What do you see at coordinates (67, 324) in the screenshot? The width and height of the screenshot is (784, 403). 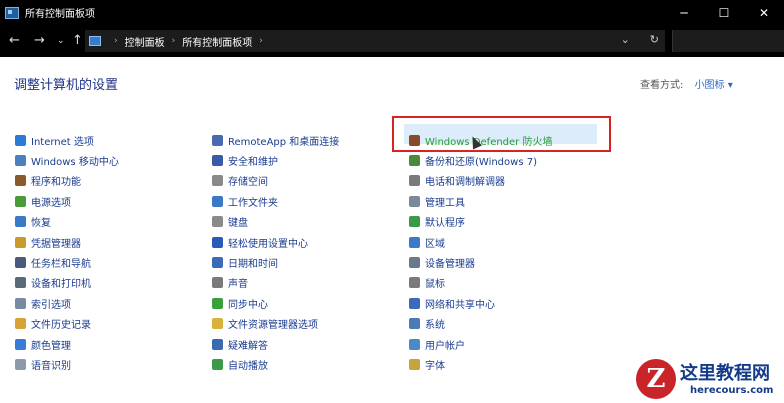 I see `control-panel-item: 文件历史记录` at bounding box center [67, 324].